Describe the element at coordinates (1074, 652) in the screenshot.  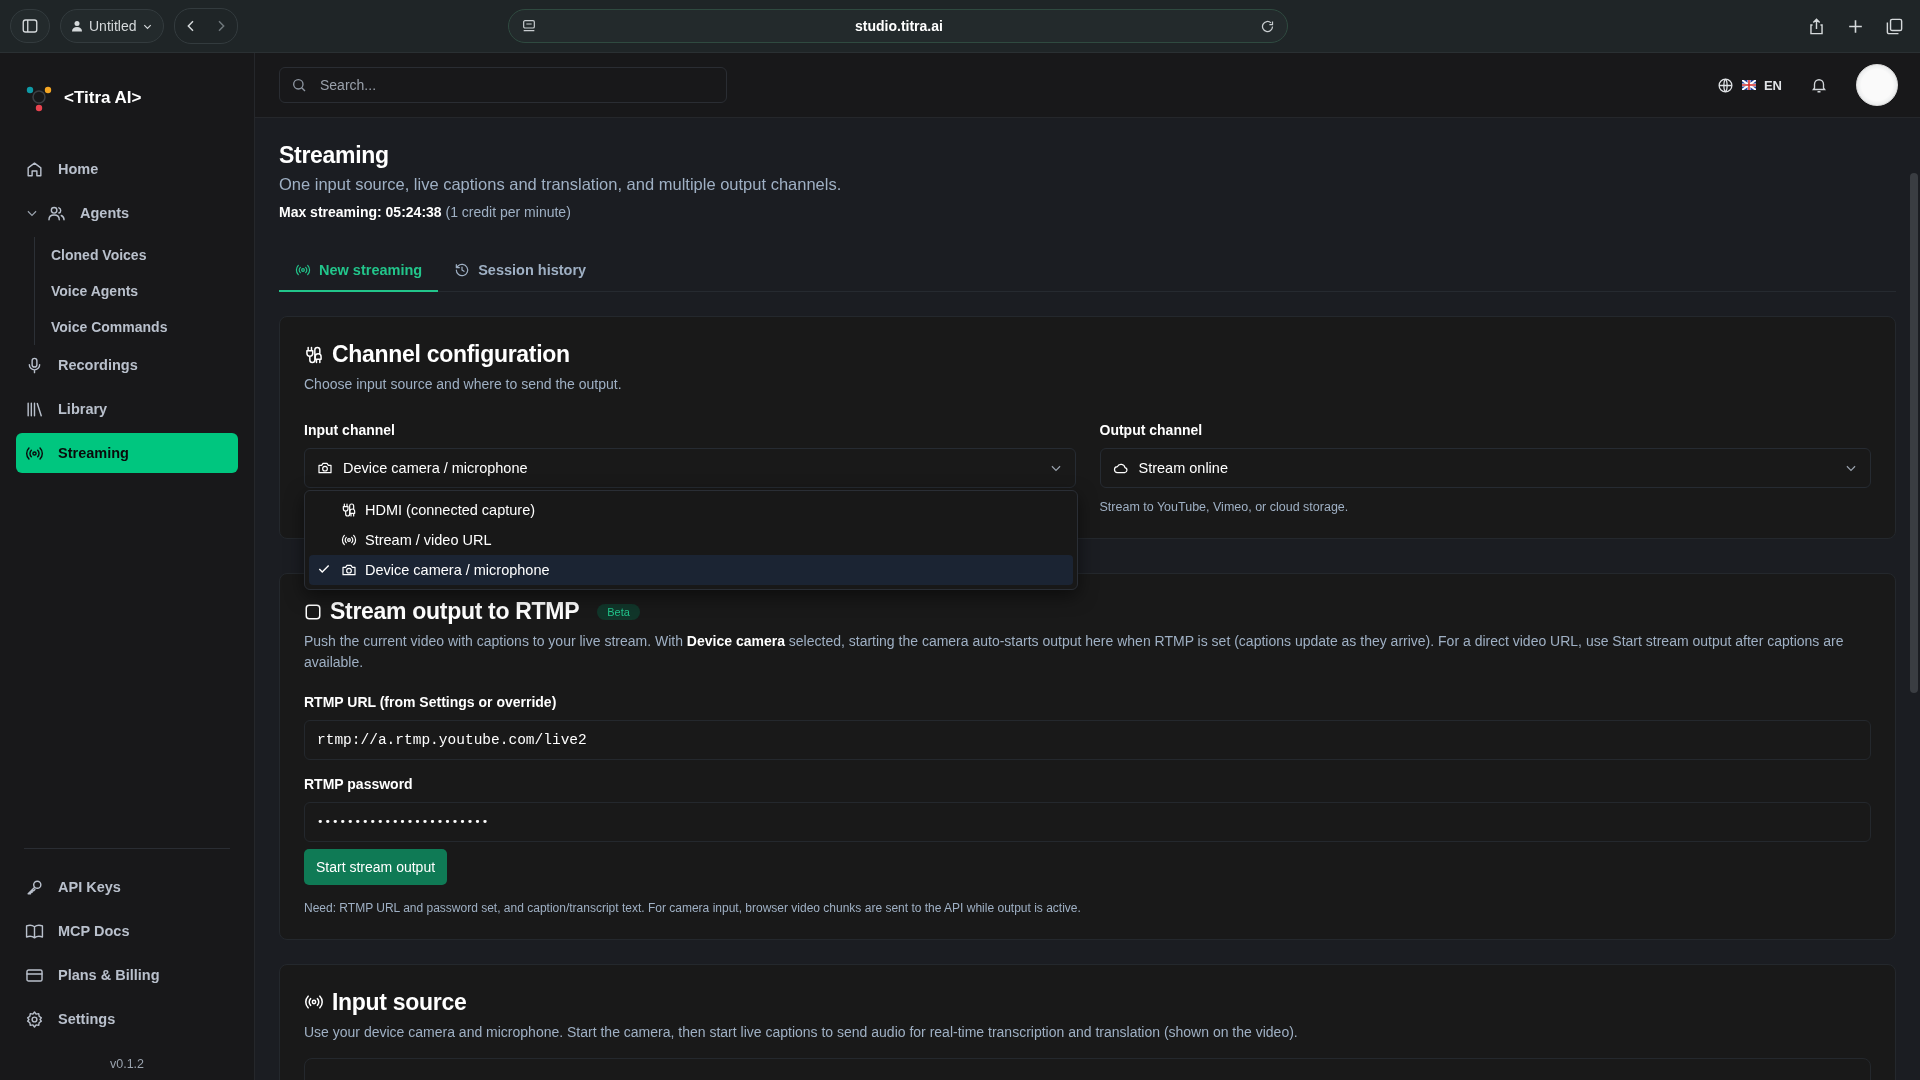
I see `card-description: Push the current video with captions to your live stream. With Device camera selected, starting the camera auto-starts output here when RTMP is set (captions update as they arrive). For a direct video URL, use Start stream output after captions are available.` at that location.